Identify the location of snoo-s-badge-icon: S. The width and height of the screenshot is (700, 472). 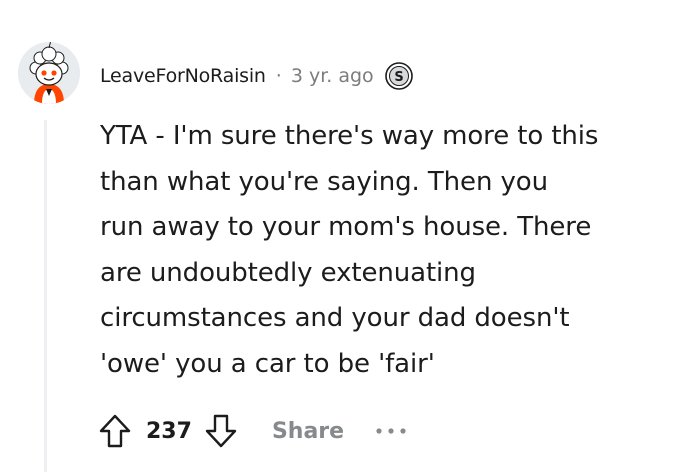
(398, 76).